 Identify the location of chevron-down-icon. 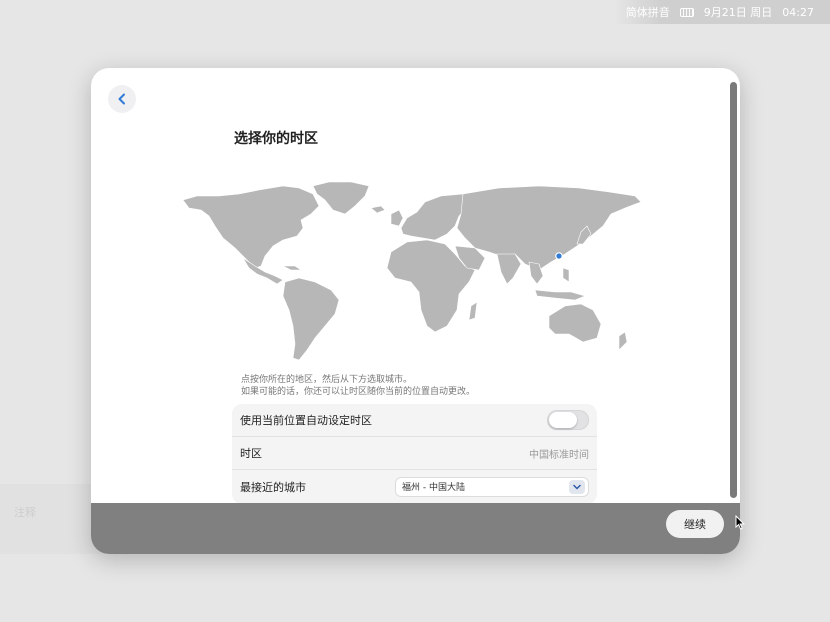
(577, 486).